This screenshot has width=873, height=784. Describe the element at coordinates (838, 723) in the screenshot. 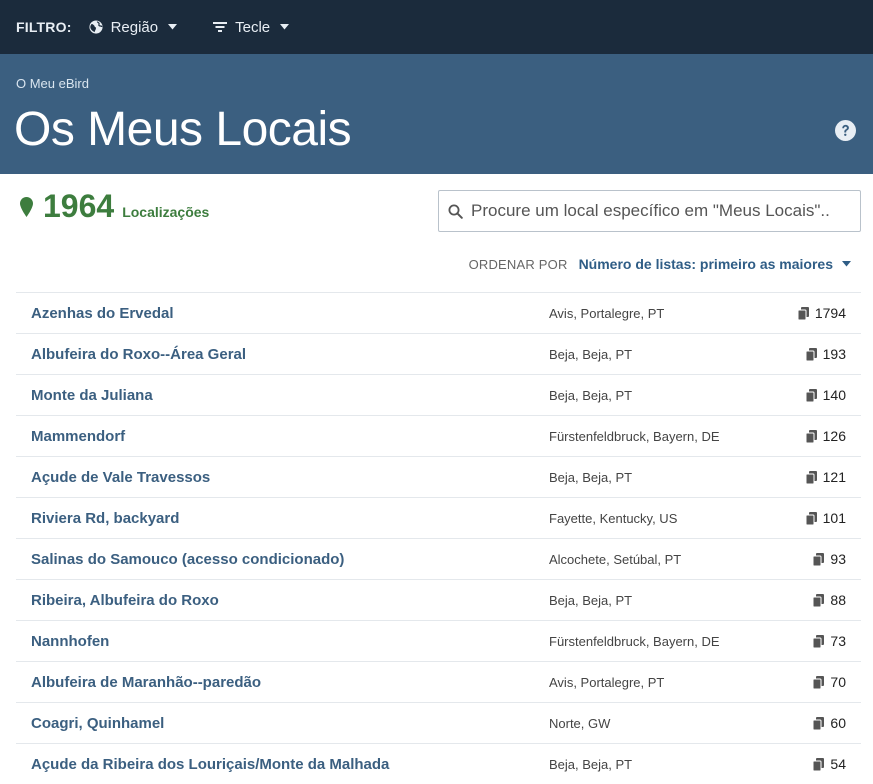

I see `checklist-count-value: 60` at that location.